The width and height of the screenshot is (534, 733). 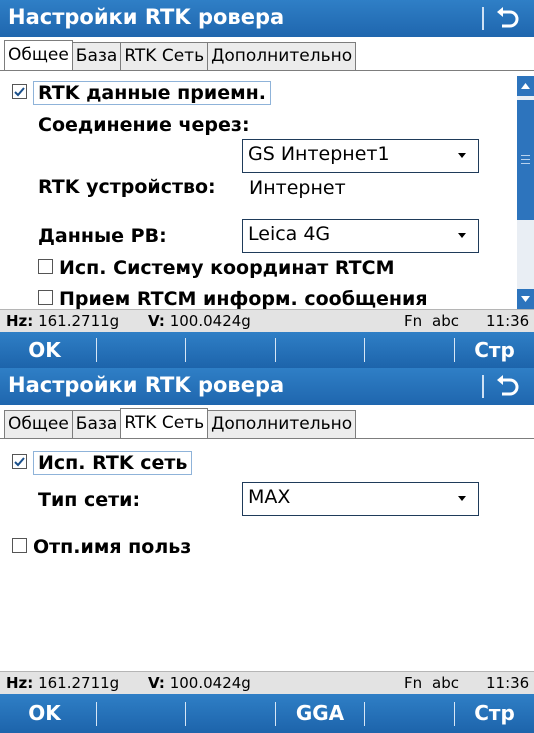 What do you see at coordinates (112, 547) in the screenshot?
I see `send-user-name-label: Отп.имя польз` at bounding box center [112, 547].